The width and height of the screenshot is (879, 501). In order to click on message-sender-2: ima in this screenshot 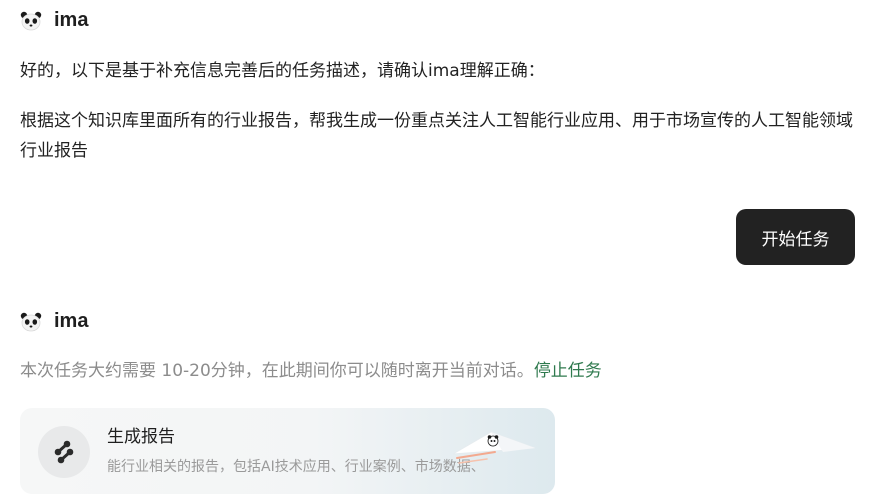, I will do `click(54, 321)`.